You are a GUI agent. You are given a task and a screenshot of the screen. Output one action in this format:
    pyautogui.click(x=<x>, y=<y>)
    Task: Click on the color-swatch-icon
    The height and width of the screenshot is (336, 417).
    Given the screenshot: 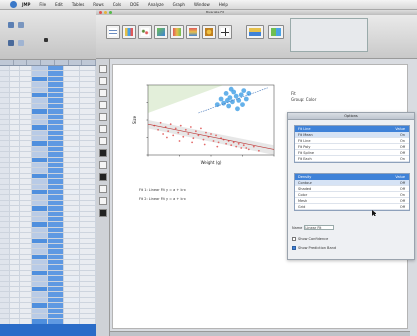 What is the action you would take?
    pyautogui.click(x=103, y=177)
    